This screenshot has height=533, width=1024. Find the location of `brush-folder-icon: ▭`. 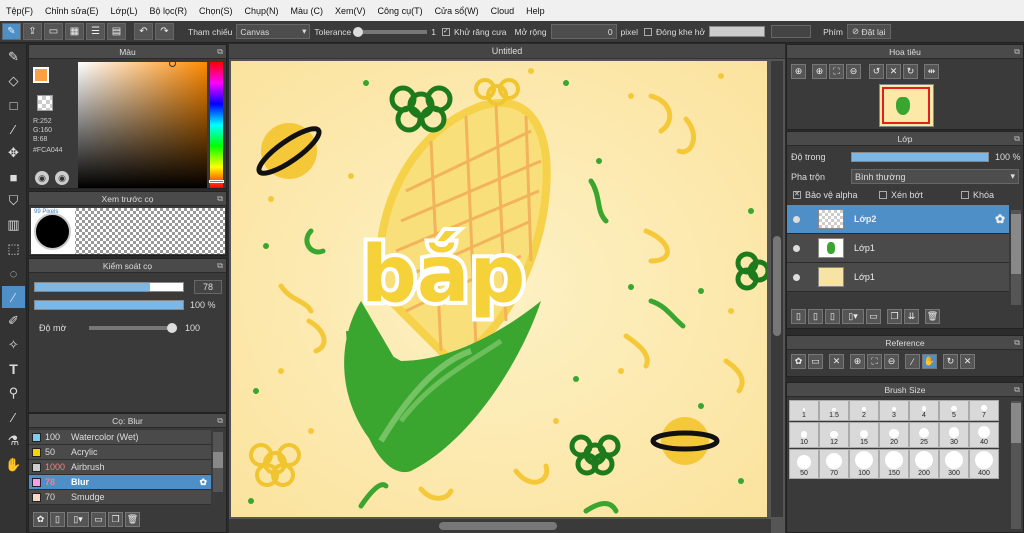

brush-folder-icon: ▭ is located at coordinates (98, 519).